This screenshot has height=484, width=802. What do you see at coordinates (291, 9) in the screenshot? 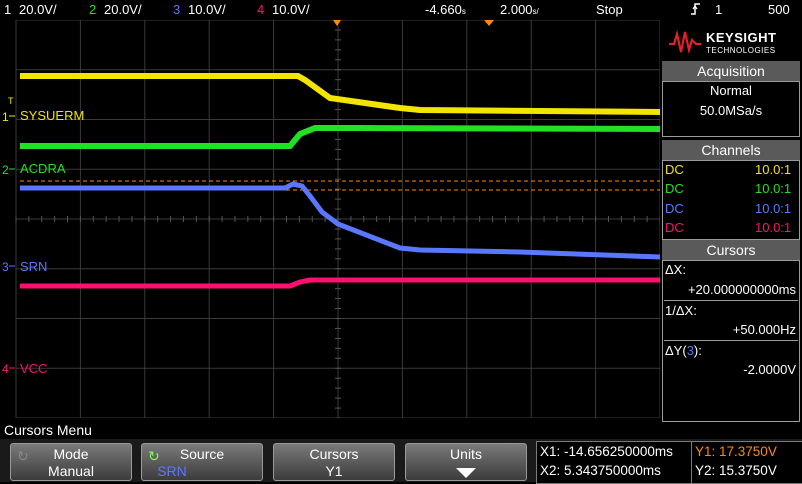
I see `ch4-scale: 10.0V/` at bounding box center [291, 9].